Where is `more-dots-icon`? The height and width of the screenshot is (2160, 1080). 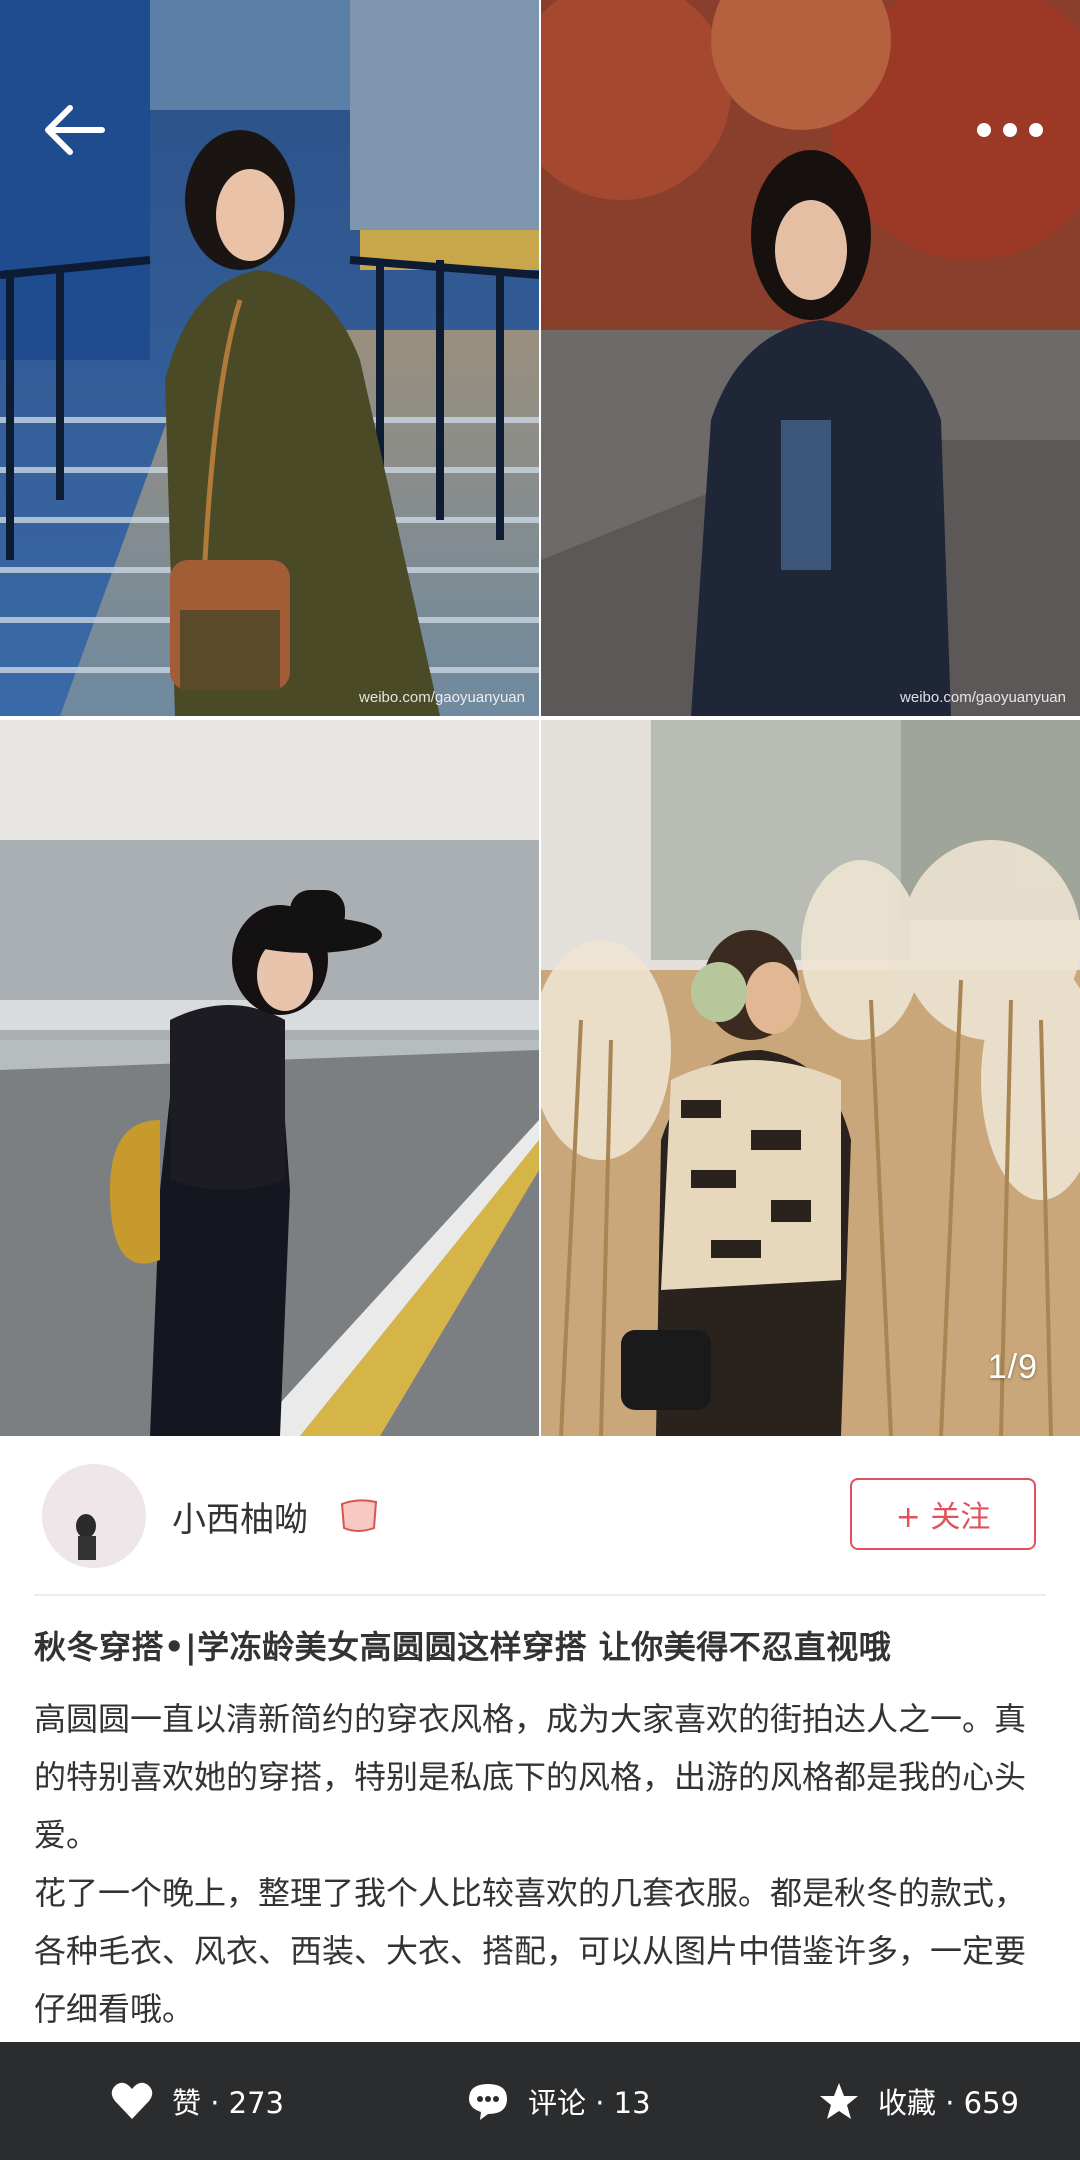
more-dots-icon is located at coordinates (1010, 130).